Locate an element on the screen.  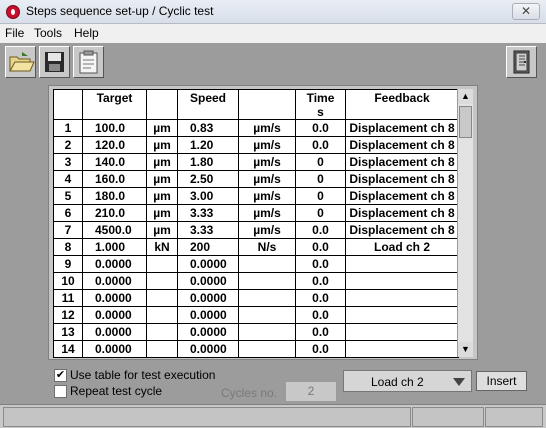
table-row: 11 0.0000 0.0000 0.0 is located at coordinates (256, 298).